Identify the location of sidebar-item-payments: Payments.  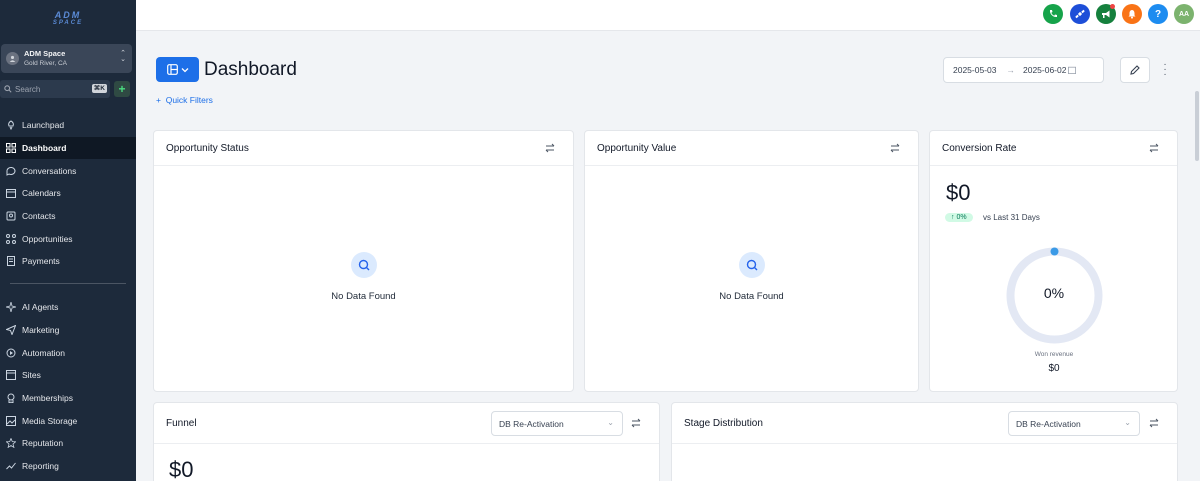
(68, 261).